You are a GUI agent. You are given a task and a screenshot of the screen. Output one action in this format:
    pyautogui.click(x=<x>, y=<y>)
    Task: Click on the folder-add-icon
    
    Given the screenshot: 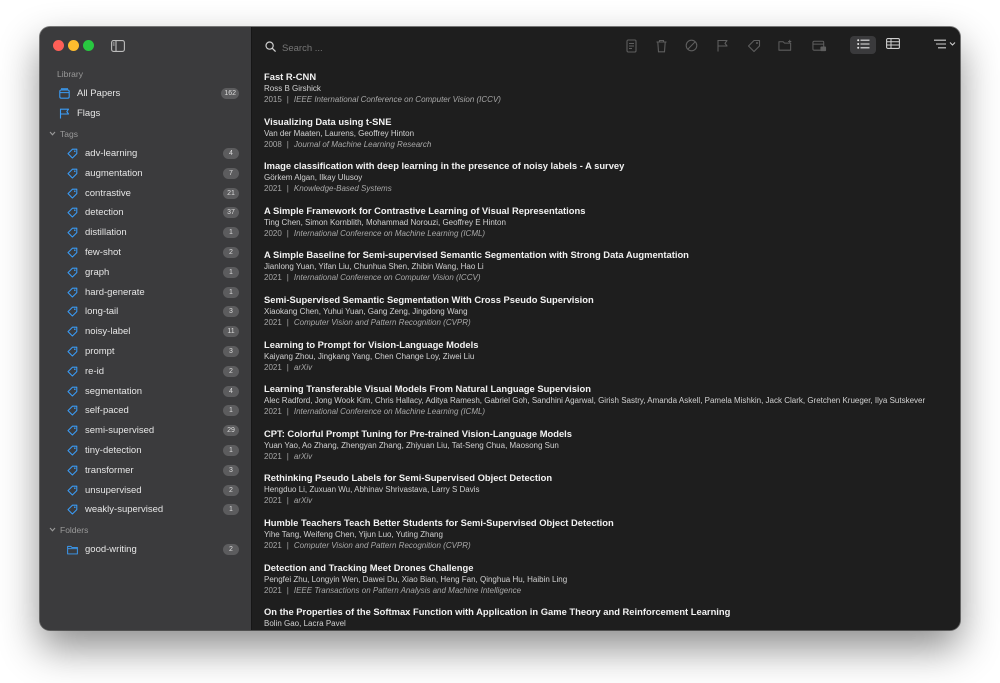 What is the action you would take?
    pyautogui.click(x=785, y=45)
    